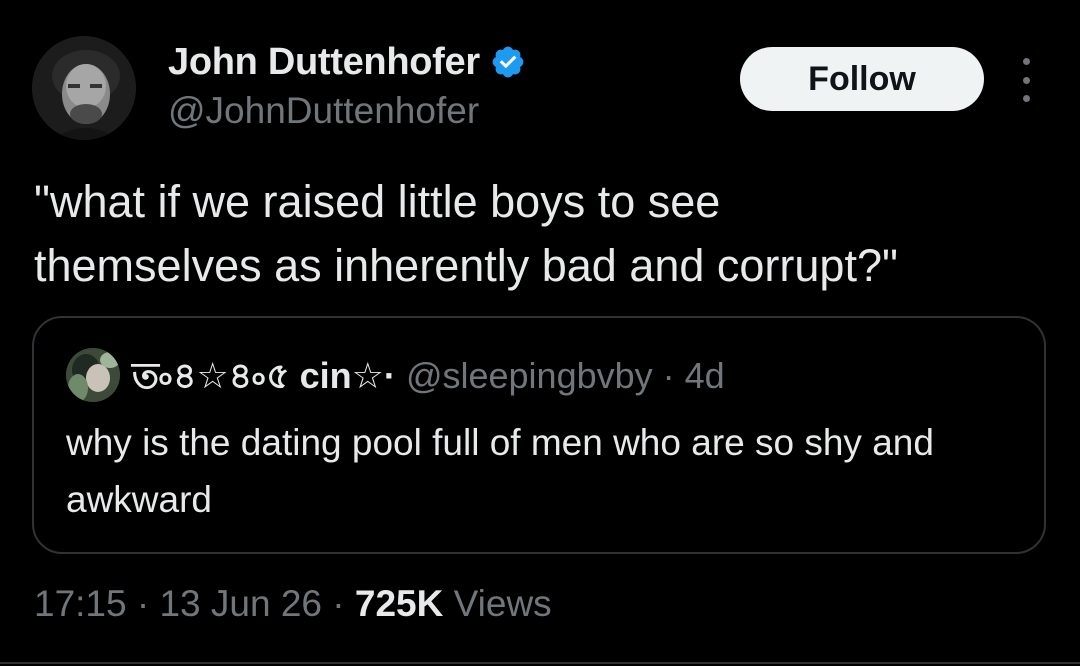  I want to click on author-avatar-image, so click(84, 88).